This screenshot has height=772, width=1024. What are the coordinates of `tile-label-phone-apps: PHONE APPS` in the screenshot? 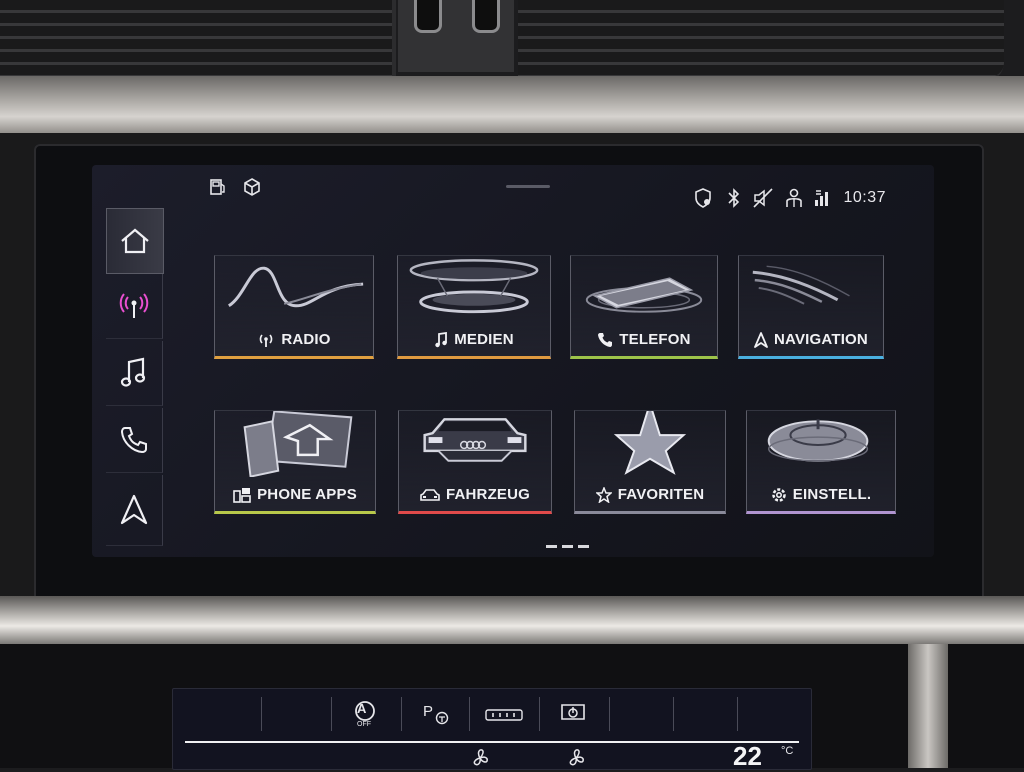 It's located at (307, 494).